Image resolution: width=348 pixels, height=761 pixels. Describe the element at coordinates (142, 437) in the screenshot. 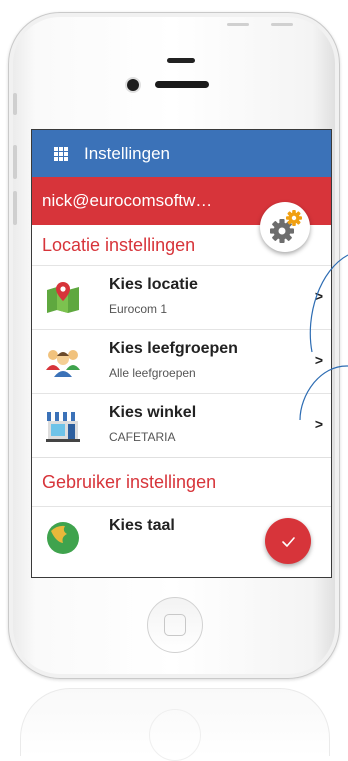

I see `row-subtitle: CAFETARIA` at that location.